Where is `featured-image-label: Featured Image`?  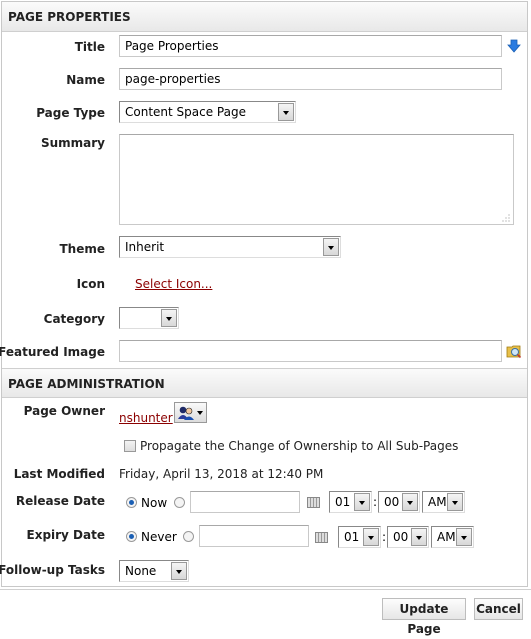 featured-image-label: Featured Image is located at coordinates (52, 352).